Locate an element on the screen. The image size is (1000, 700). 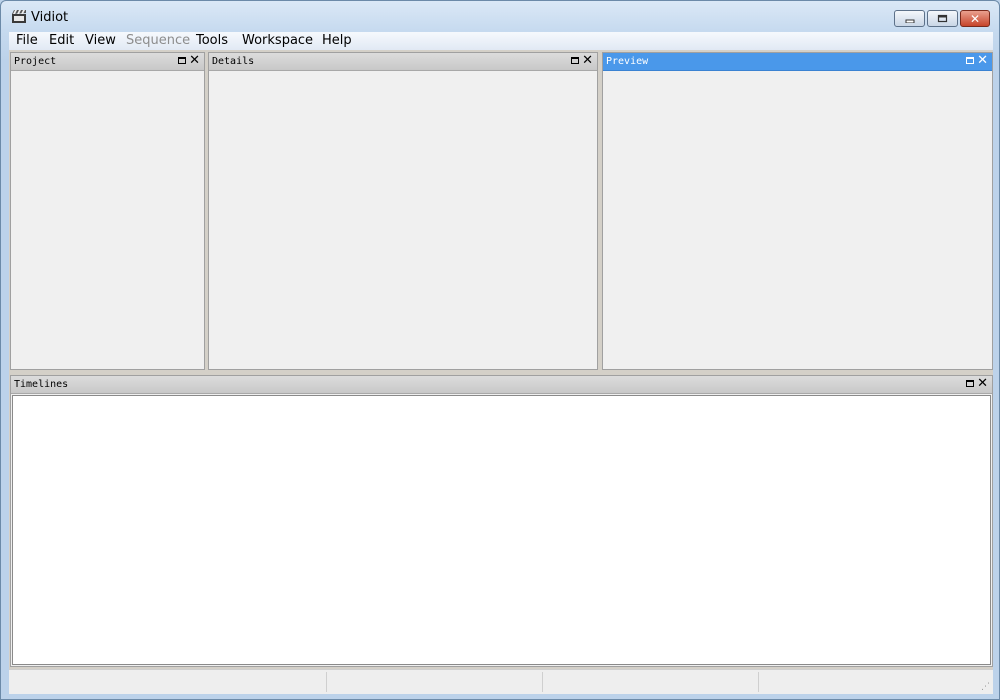
project-pane-body is located at coordinates (107, 220).